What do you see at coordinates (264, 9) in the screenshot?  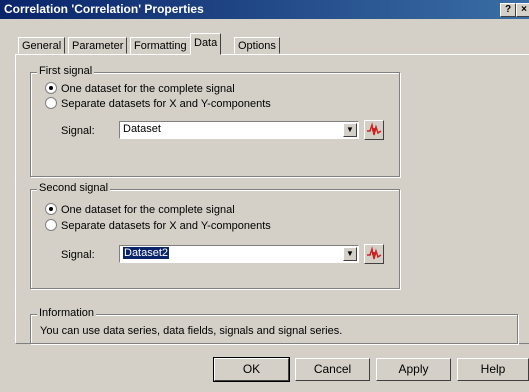 I see `title-bar: Correlation 'Correlation' Properties ? ×` at bounding box center [264, 9].